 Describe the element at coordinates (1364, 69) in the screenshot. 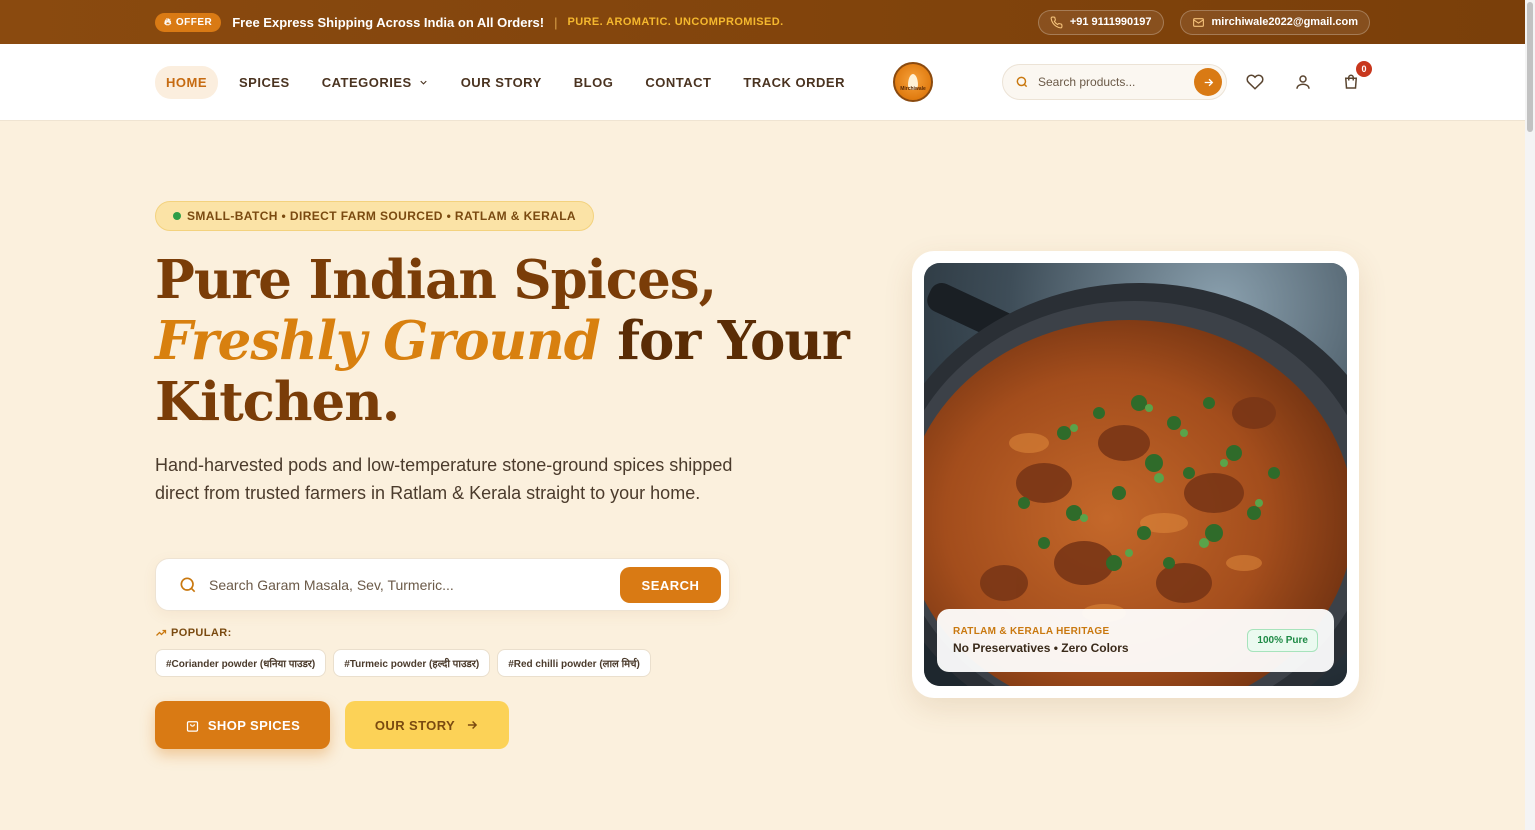

I see `cart-count-badge: 0` at that location.